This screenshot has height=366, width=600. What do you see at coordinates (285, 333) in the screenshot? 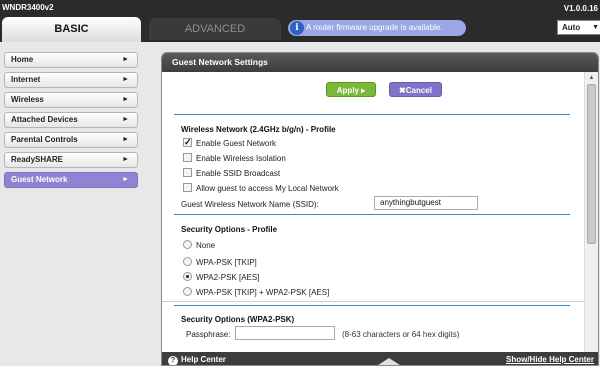
I see `passphrase-input` at bounding box center [285, 333].